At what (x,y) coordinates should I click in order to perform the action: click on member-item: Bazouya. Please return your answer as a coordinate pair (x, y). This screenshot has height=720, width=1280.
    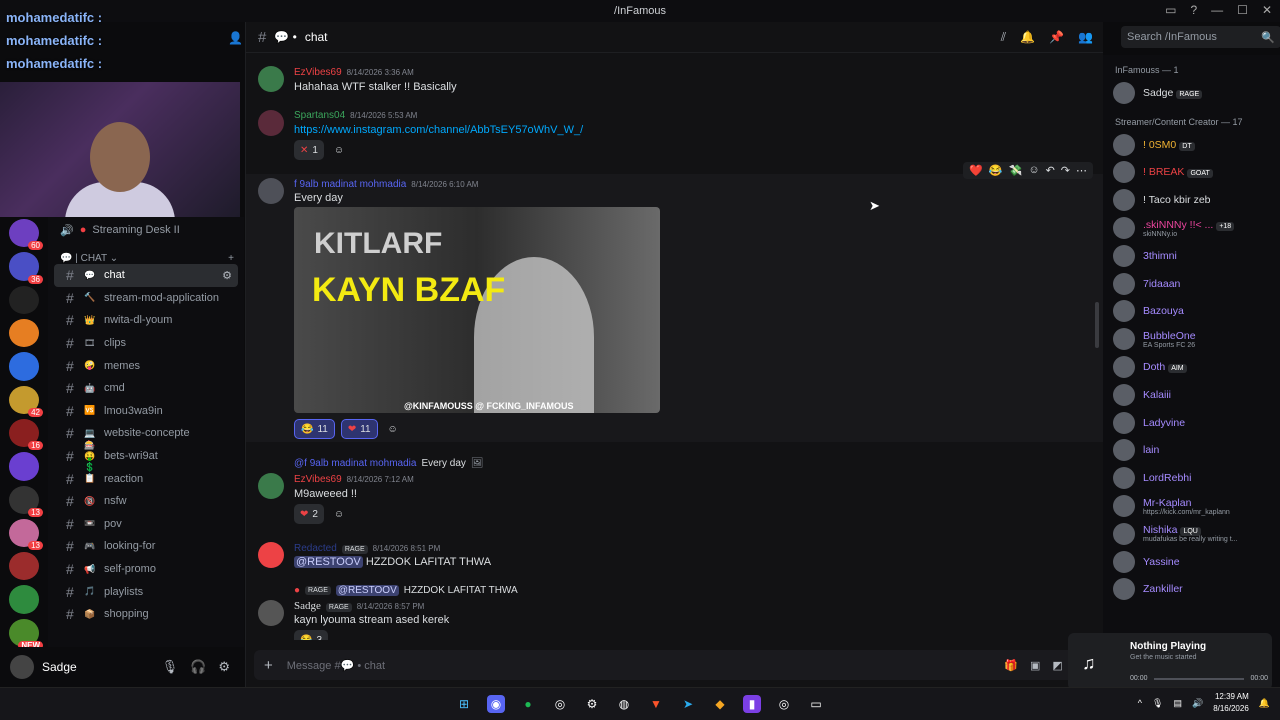
    Looking at the image, I should click on (1191, 312).